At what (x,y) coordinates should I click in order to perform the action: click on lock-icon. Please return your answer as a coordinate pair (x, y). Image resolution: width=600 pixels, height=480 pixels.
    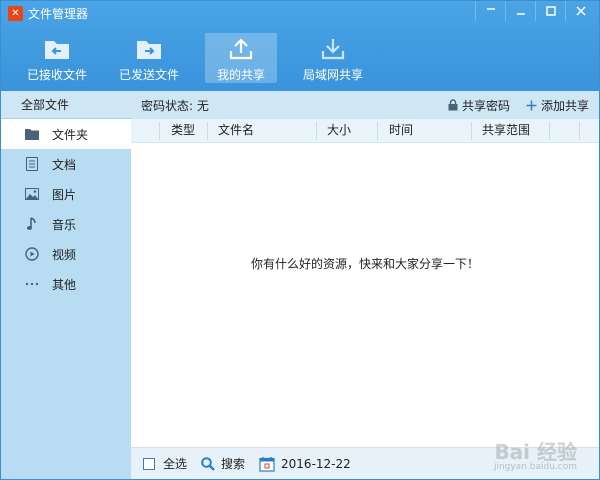
    Looking at the image, I should click on (453, 105).